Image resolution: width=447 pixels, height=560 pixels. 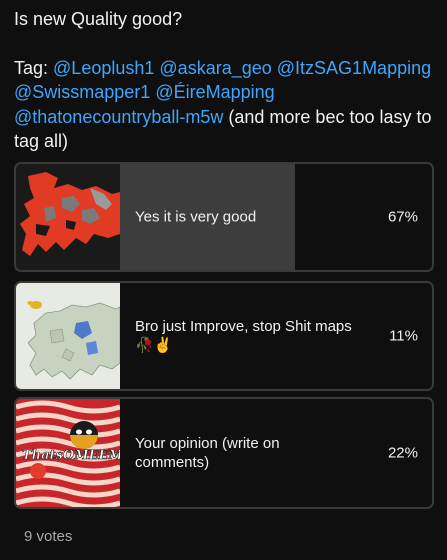 I want to click on poll-option-percent: 67%, so click(x=402, y=217).